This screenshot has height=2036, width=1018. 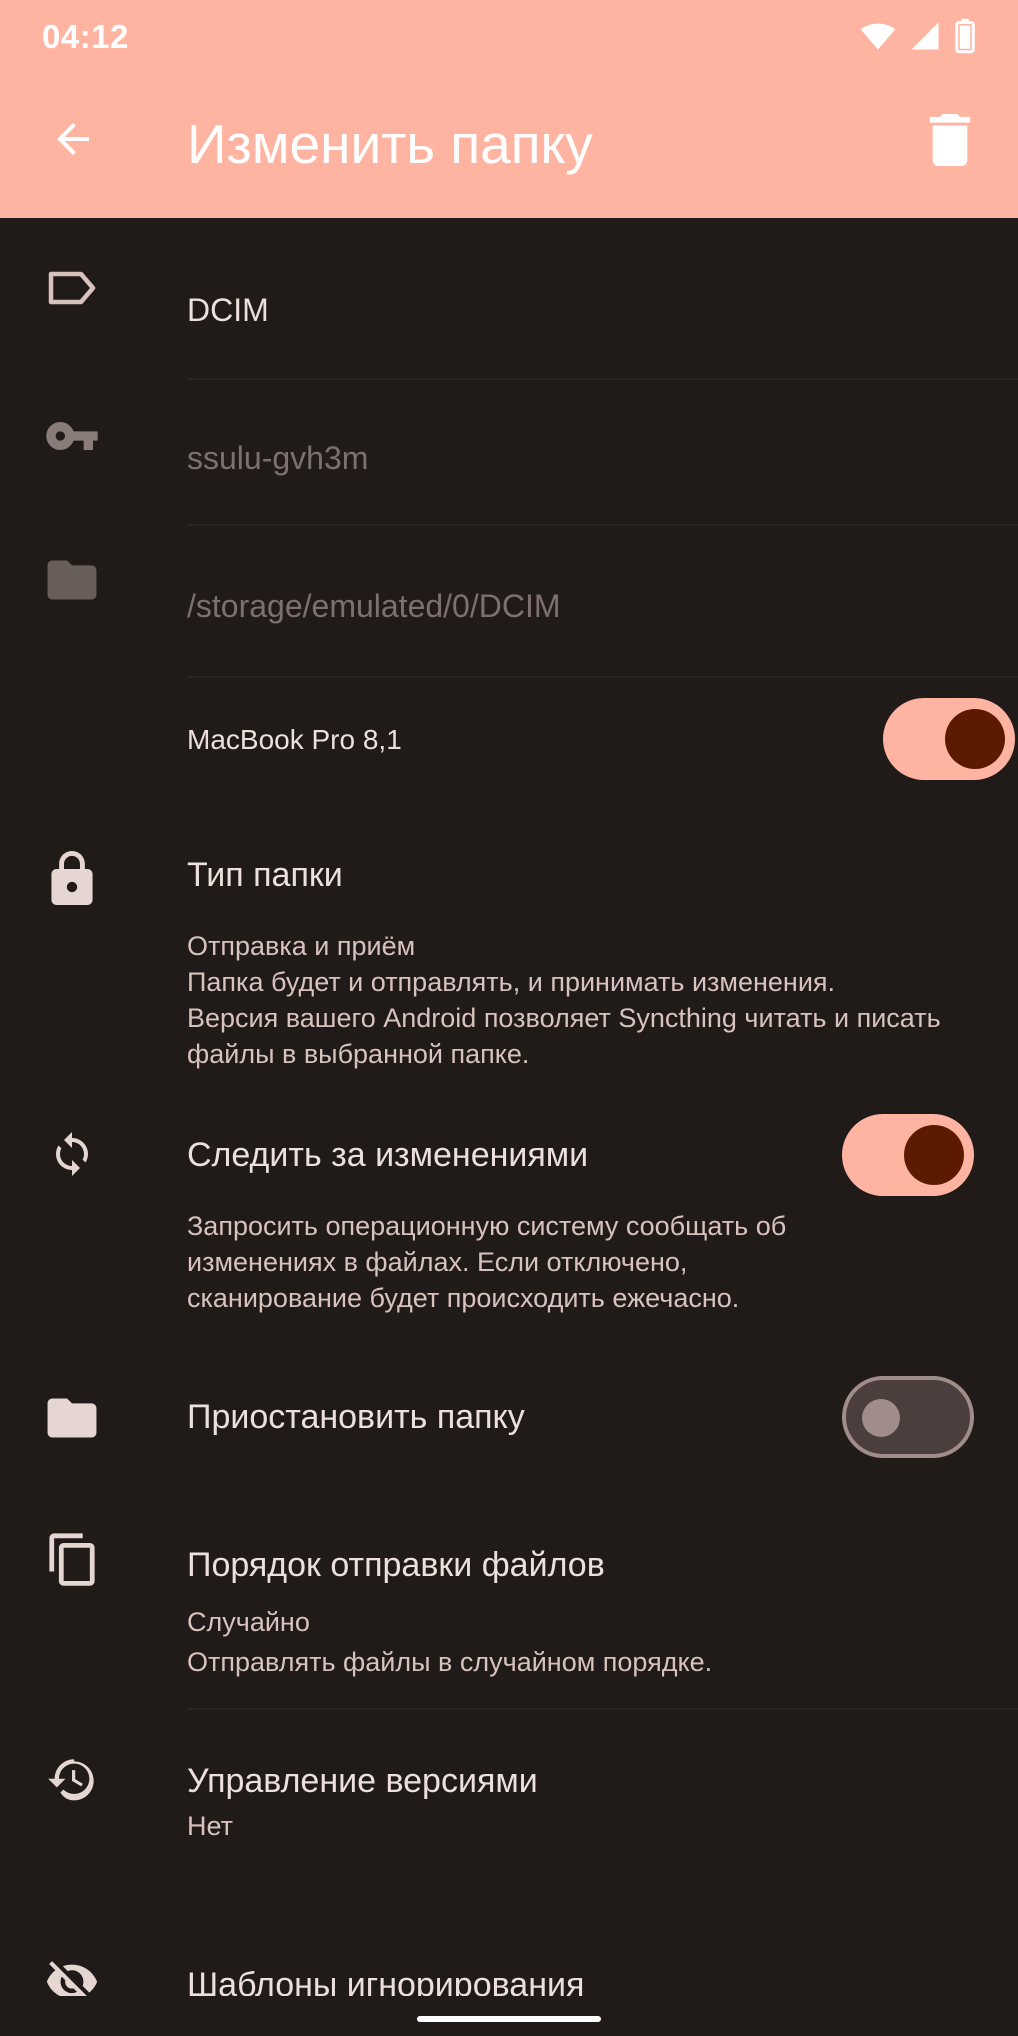 I want to click on status-bar: 04:12, so click(x=509, y=38).